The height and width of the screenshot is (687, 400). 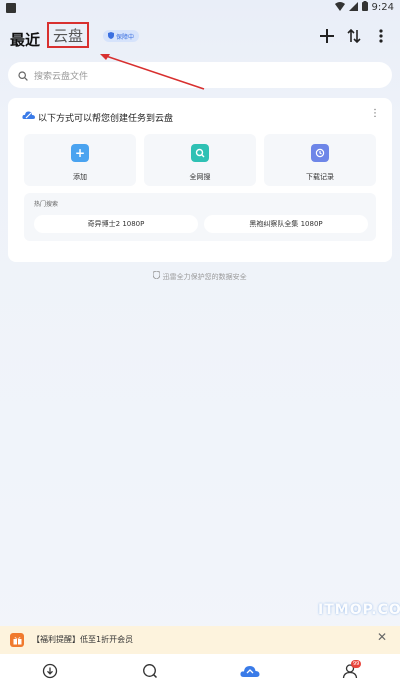 I want to click on history-icon, so click(x=320, y=153).